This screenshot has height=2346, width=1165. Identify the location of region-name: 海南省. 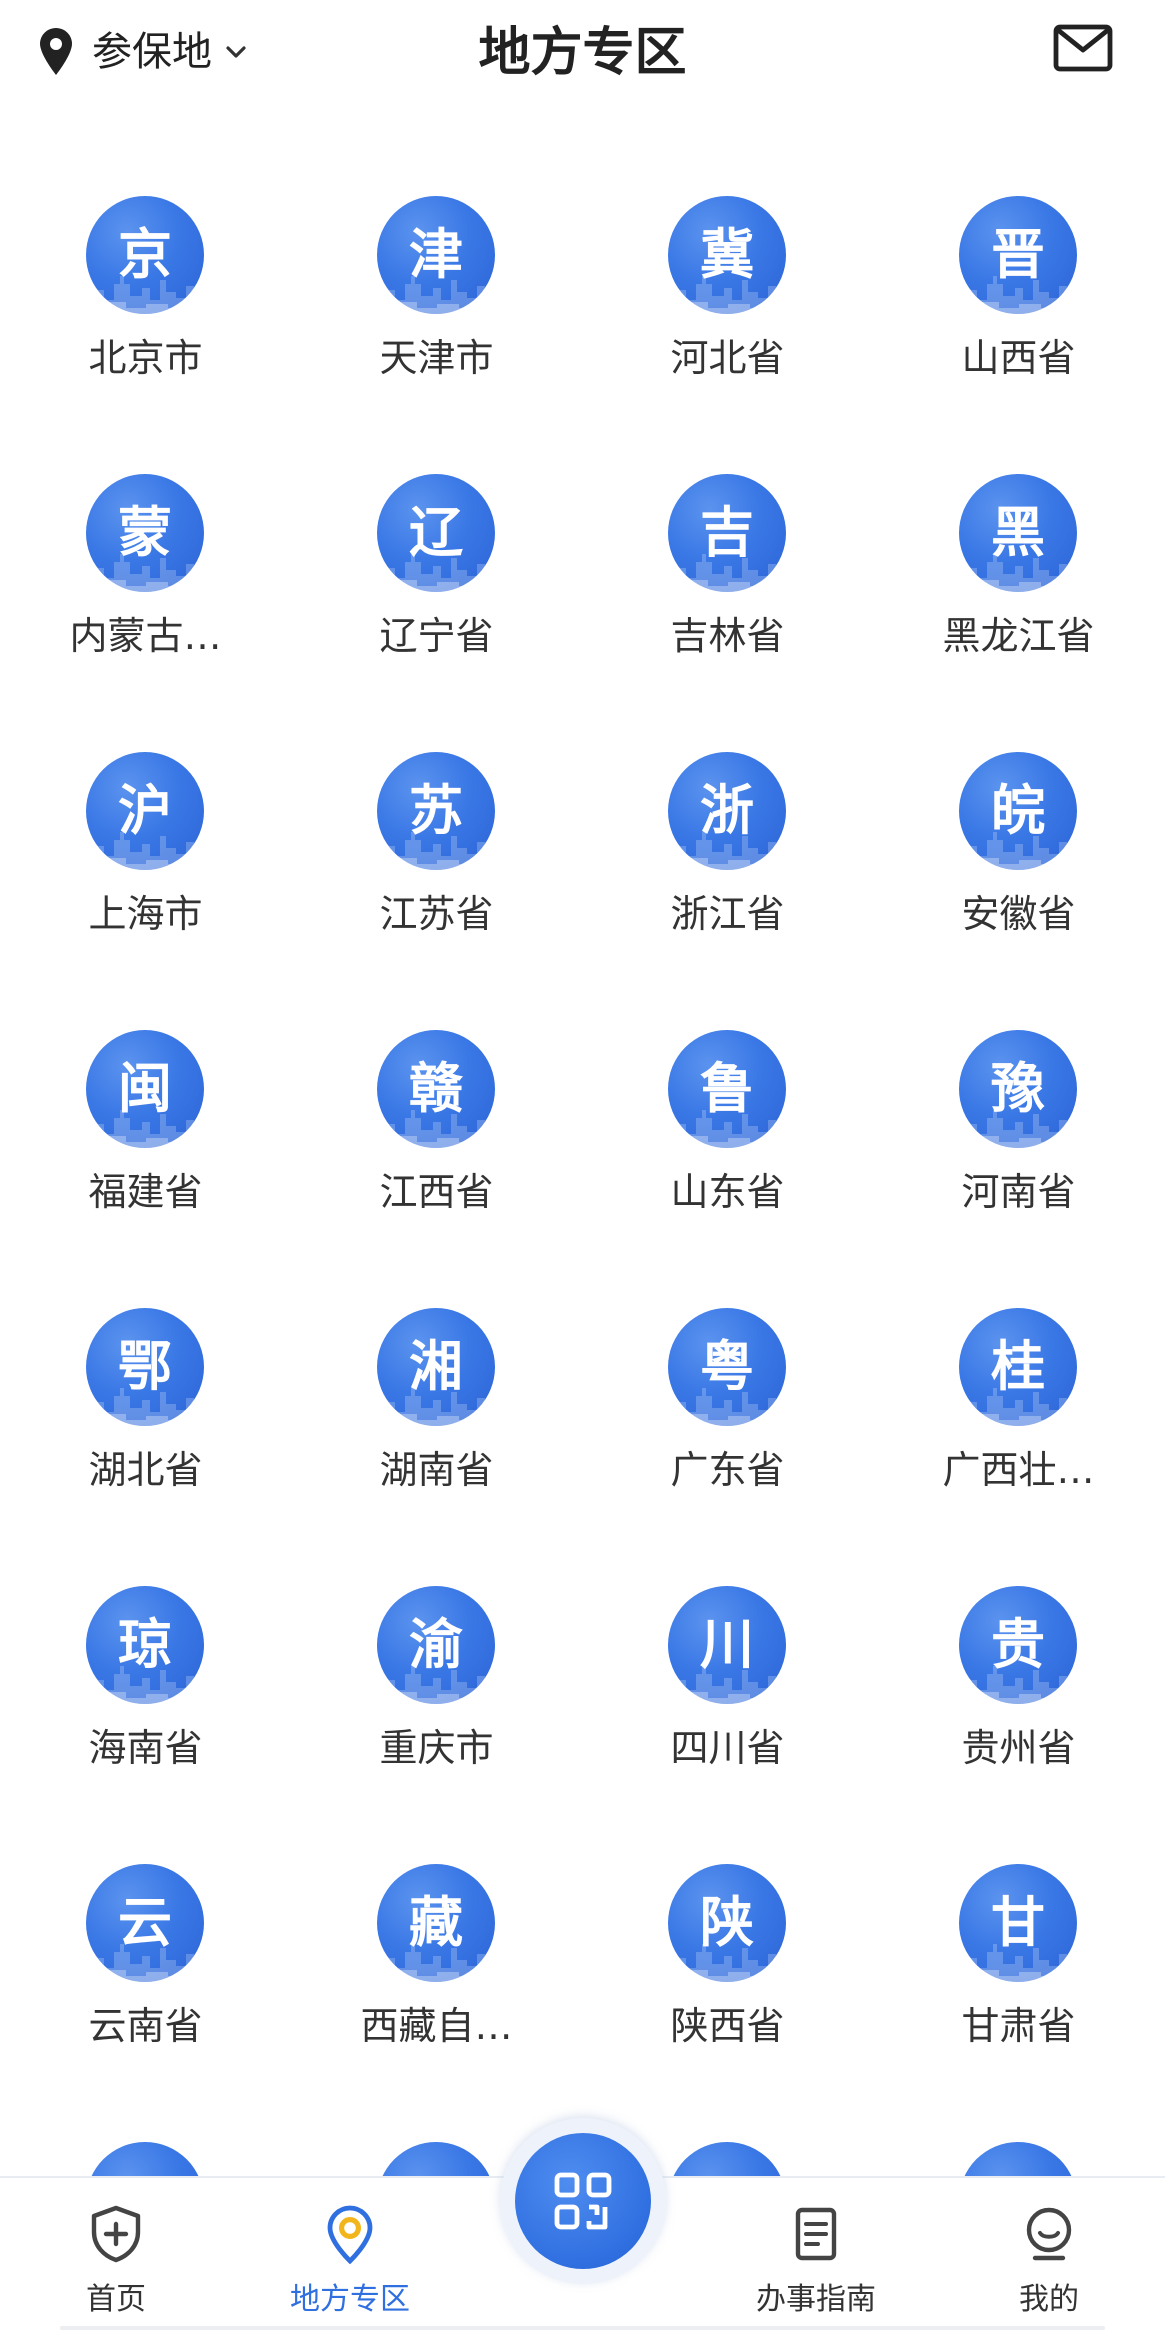
(145, 1748).